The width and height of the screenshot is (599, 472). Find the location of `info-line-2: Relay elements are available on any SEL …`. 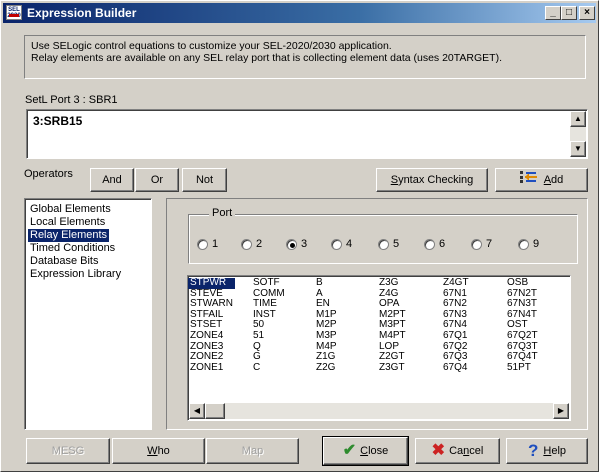

info-line-2: Relay elements are available on any SEL … is located at coordinates (266, 58).